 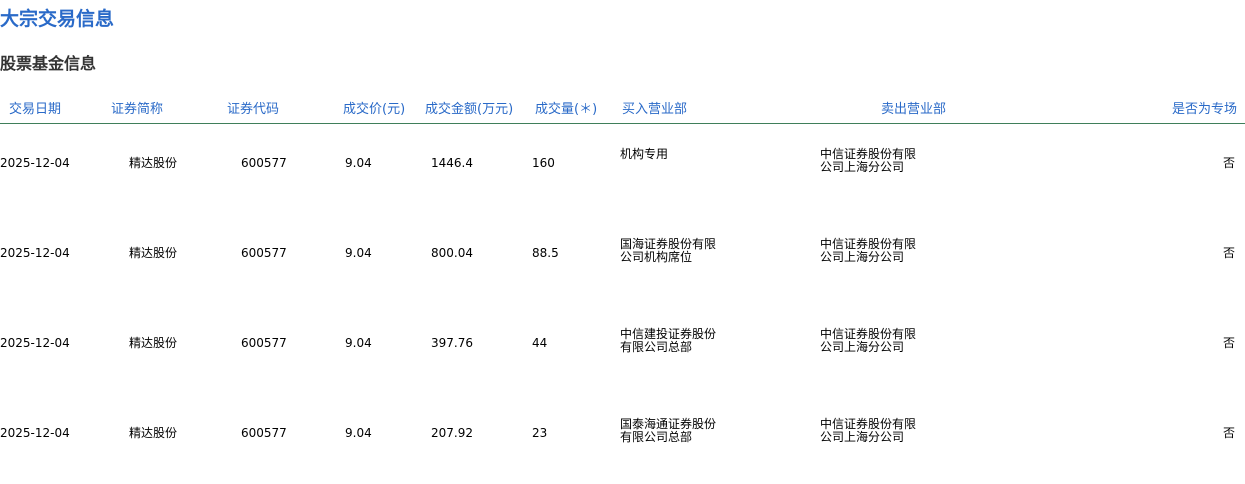 What do you see at coordinates (644, 154) in the screenshot?
I see `cell-buyer-line1: 机构专用` at bounding box center [644, 154].